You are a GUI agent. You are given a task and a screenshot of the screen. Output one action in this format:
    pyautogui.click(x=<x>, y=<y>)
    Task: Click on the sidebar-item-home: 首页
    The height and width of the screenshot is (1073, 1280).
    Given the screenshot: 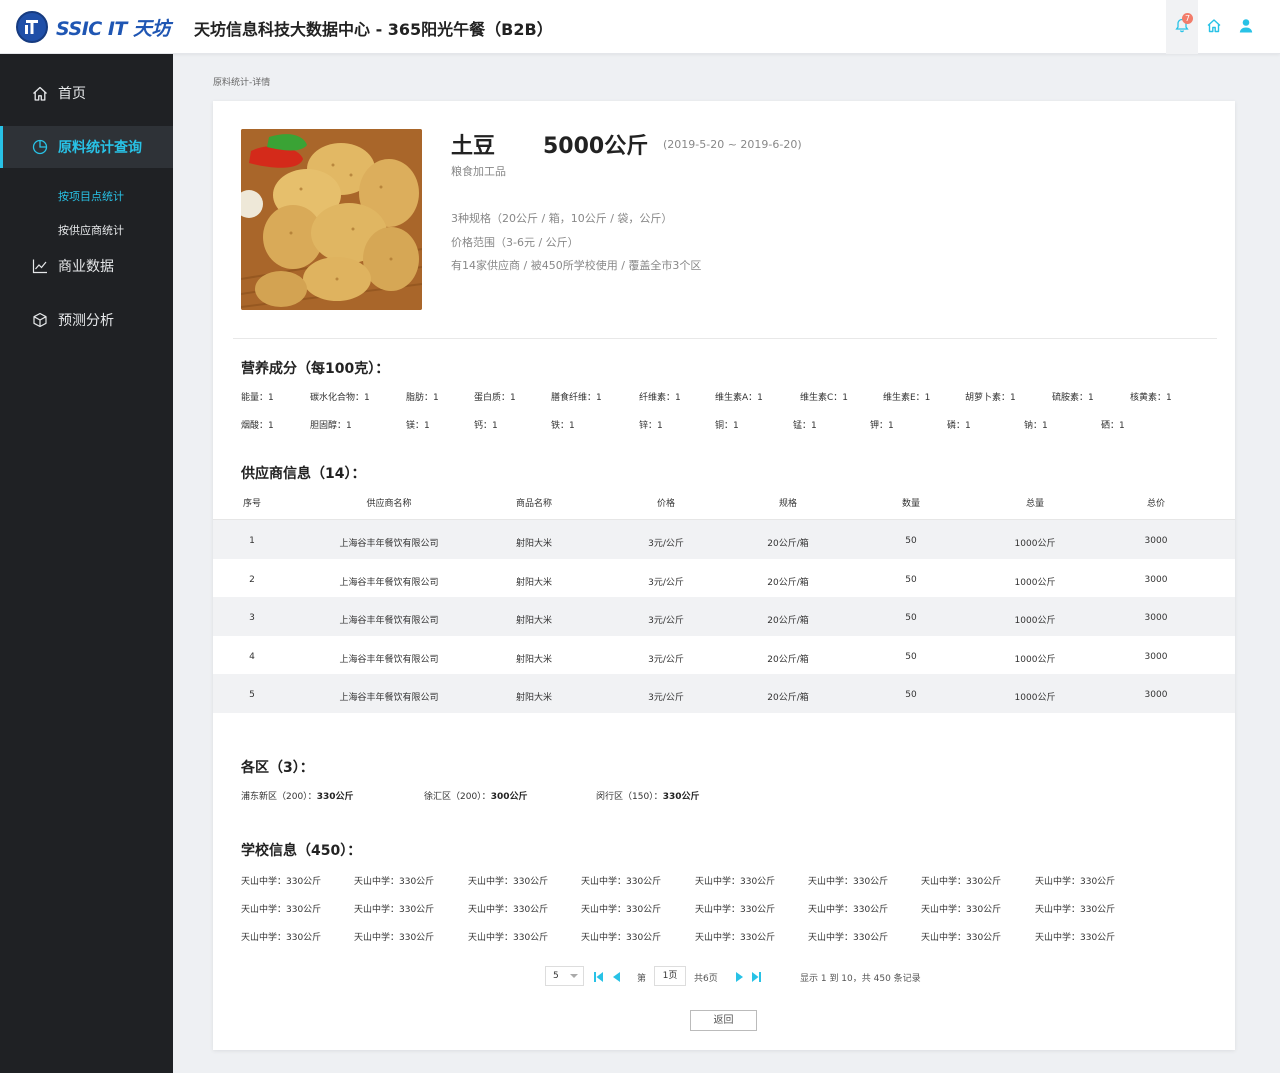 What is the action you would take?
    pyautogui.click(x=86, y=93)
    